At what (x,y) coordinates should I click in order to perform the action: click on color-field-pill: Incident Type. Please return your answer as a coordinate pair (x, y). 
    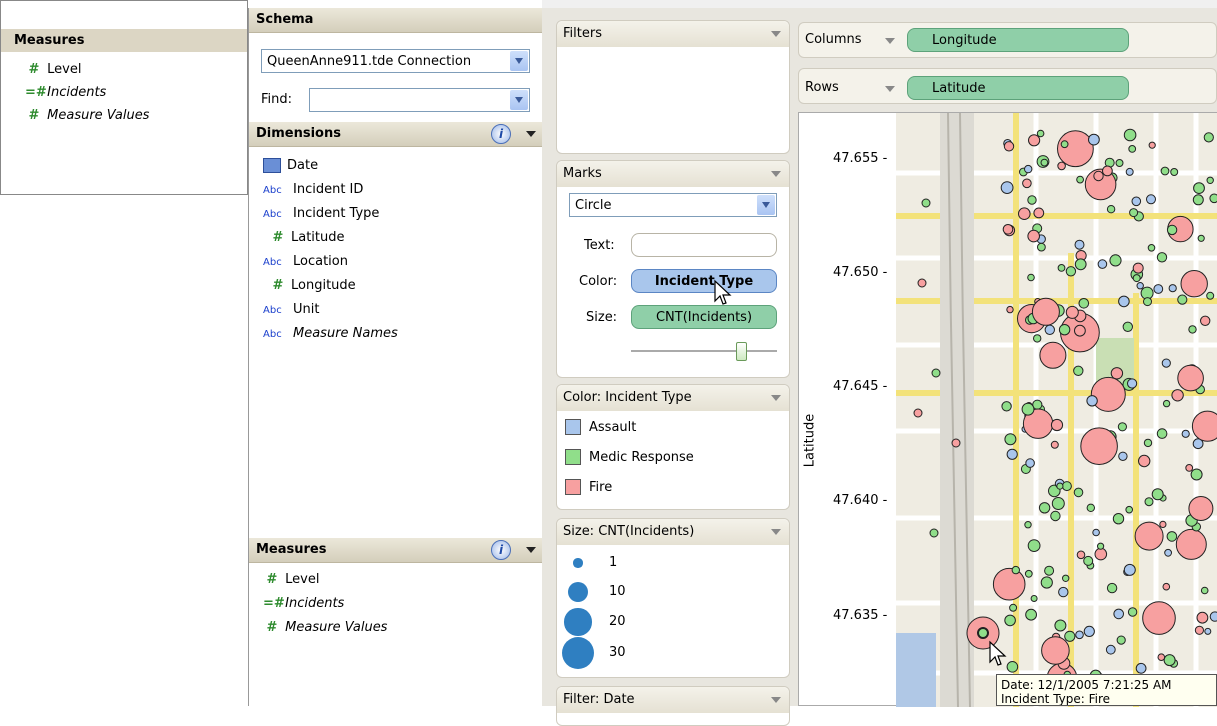
    Looking at the image, I should click on (704, 281).